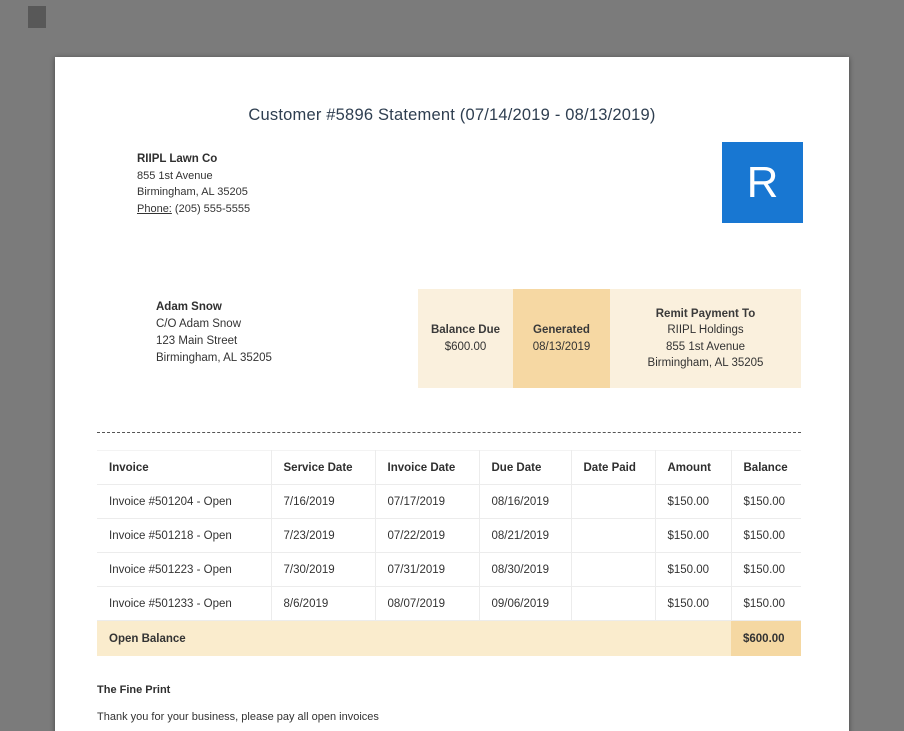 The height and width of the screenshot is (731, 904). Describe the element at coordinates (199, 324) in the screenshot. I see `customer-line1: C/O Adam Snow` at that location.